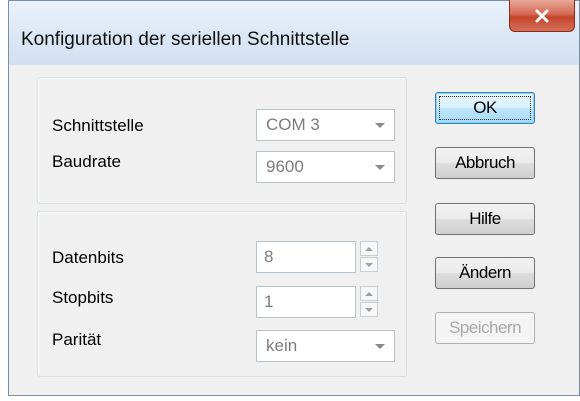 The width and height of the screenshot is (580, 401). Describe the element at coordinates (83, 297) in the screenshot. I see `stopbits-label: Stopbits` at that location.